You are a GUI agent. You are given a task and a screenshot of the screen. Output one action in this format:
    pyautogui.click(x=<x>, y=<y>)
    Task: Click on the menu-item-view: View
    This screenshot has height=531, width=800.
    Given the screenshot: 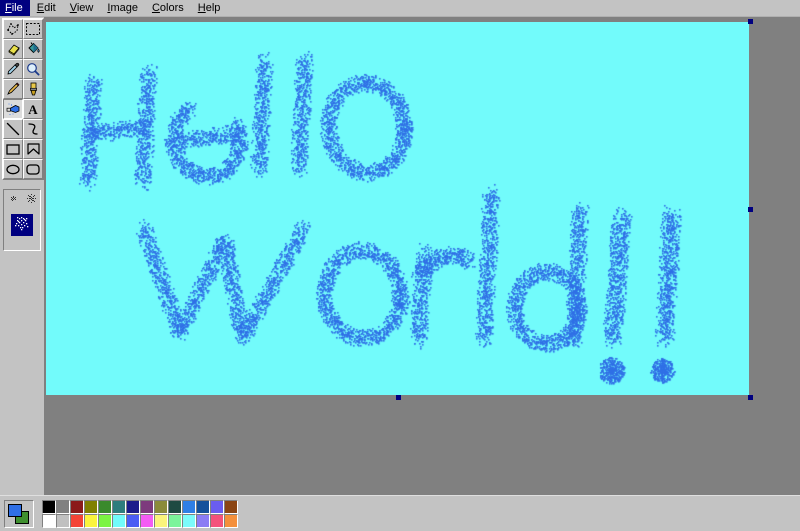 What is the action you would take?
    pyautogui.click(x=82, y=8)
    